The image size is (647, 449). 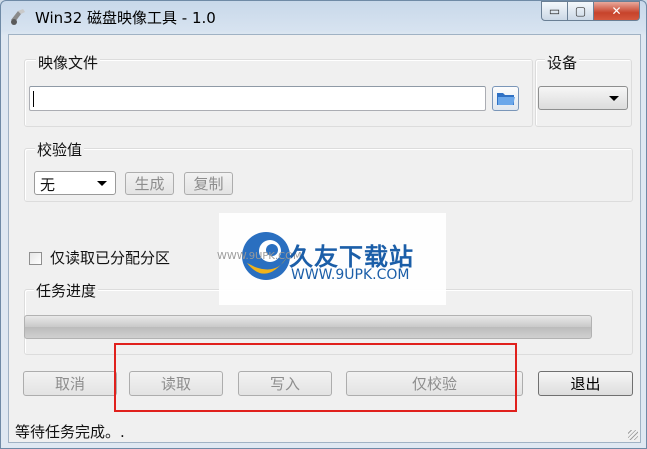 I want to click on folder-icon, so click(x=505, y=99).